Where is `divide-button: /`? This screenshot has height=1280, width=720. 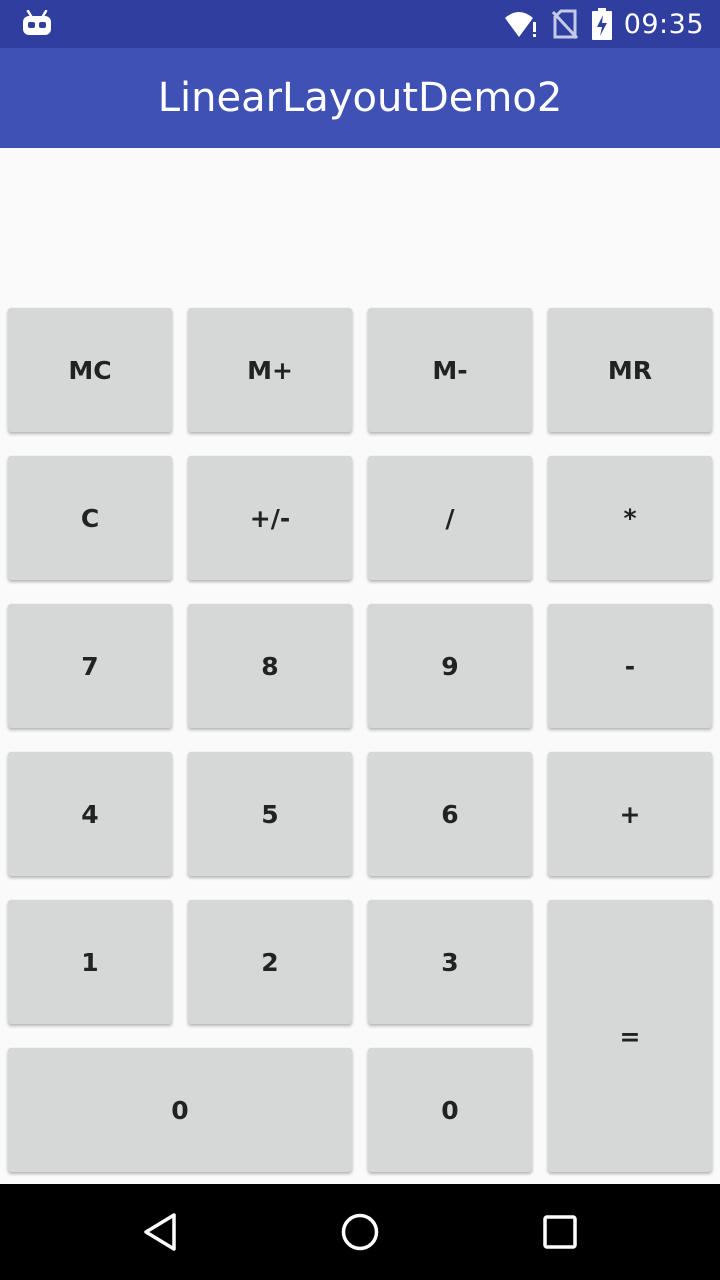 divide-button: / is located at coordinates (450, 518).